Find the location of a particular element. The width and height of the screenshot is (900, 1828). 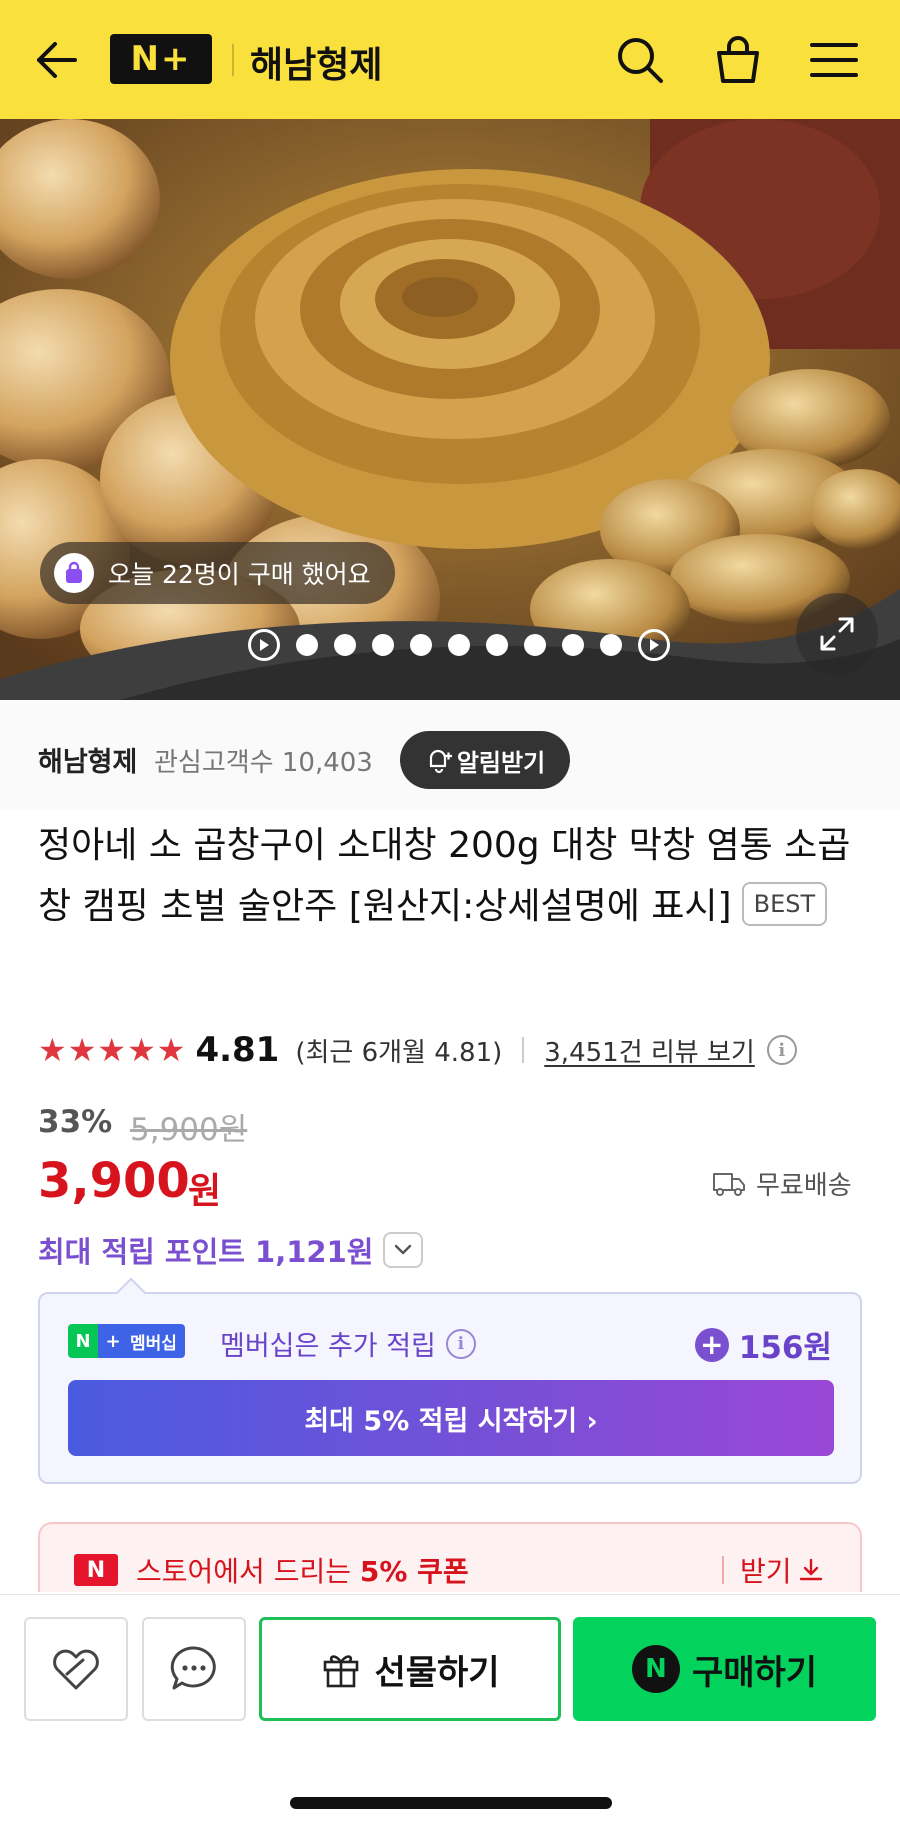

membership-points-value: 156원 is located at coordinates (785, 1348).